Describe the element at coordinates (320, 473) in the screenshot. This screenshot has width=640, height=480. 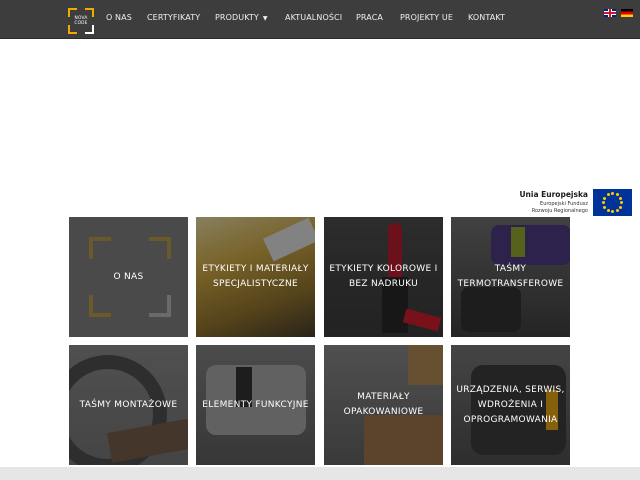
I see `page-footer-strip` at that location.